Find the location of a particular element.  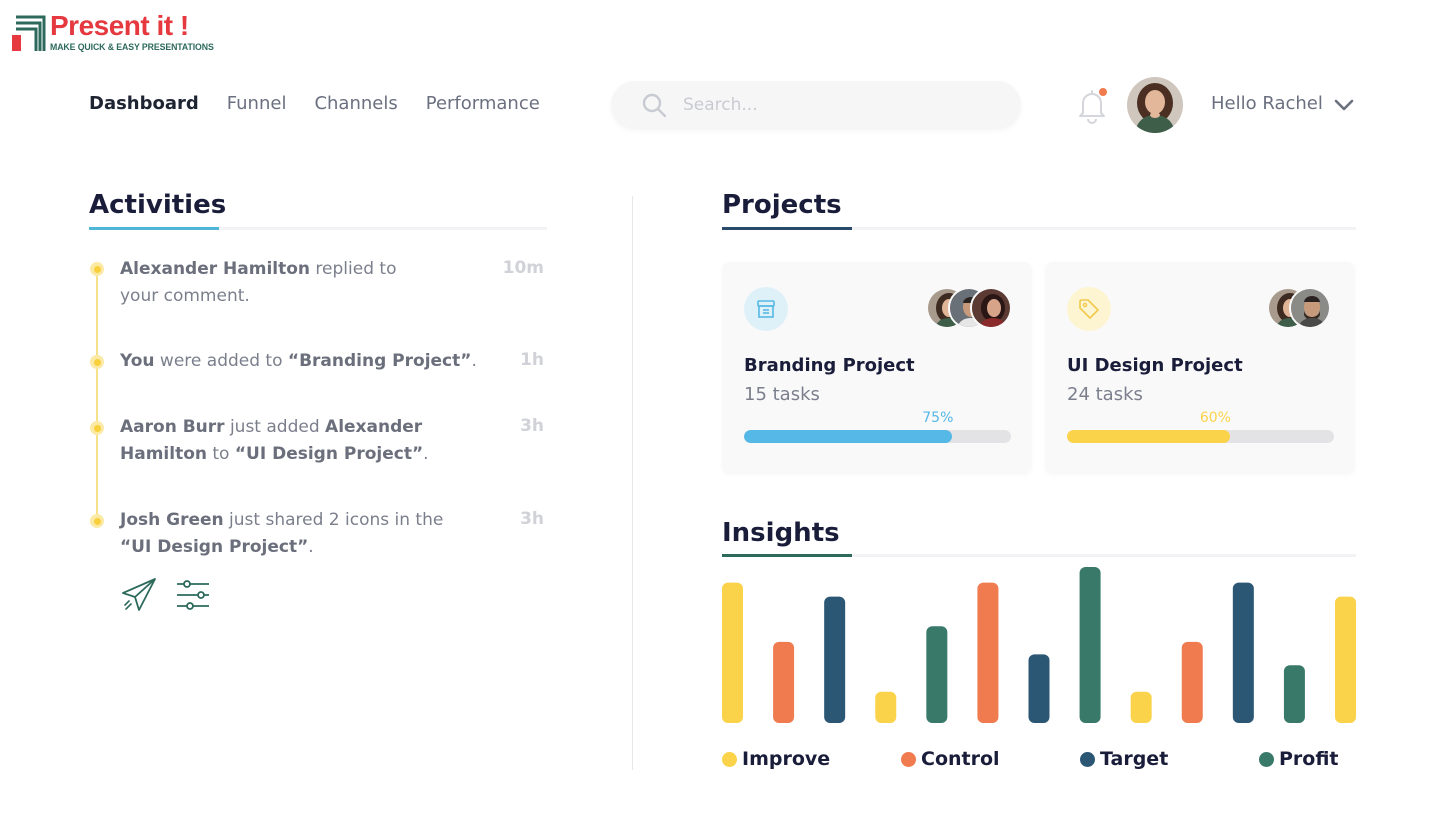

legend-item-control: Control is located at coordinates (950, 759).